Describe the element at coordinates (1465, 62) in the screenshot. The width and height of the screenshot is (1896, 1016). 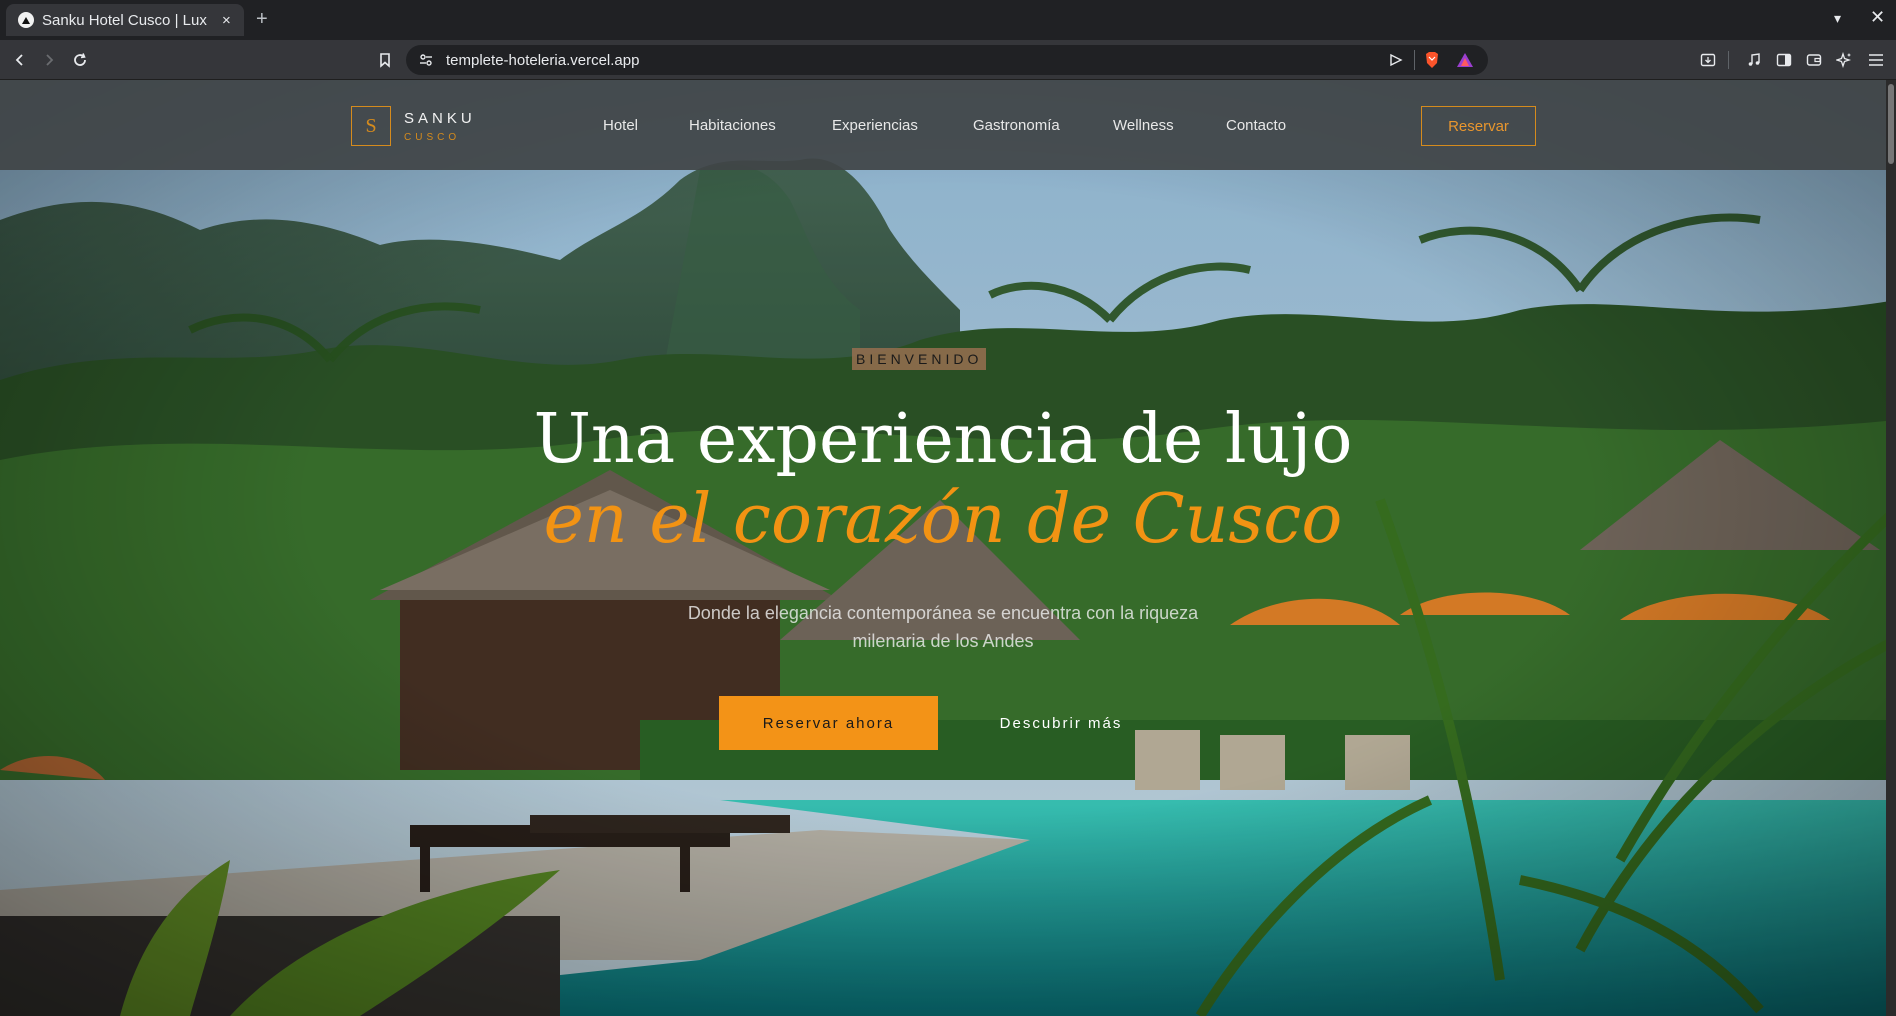
I see `brave-rewards-icon` at that location.